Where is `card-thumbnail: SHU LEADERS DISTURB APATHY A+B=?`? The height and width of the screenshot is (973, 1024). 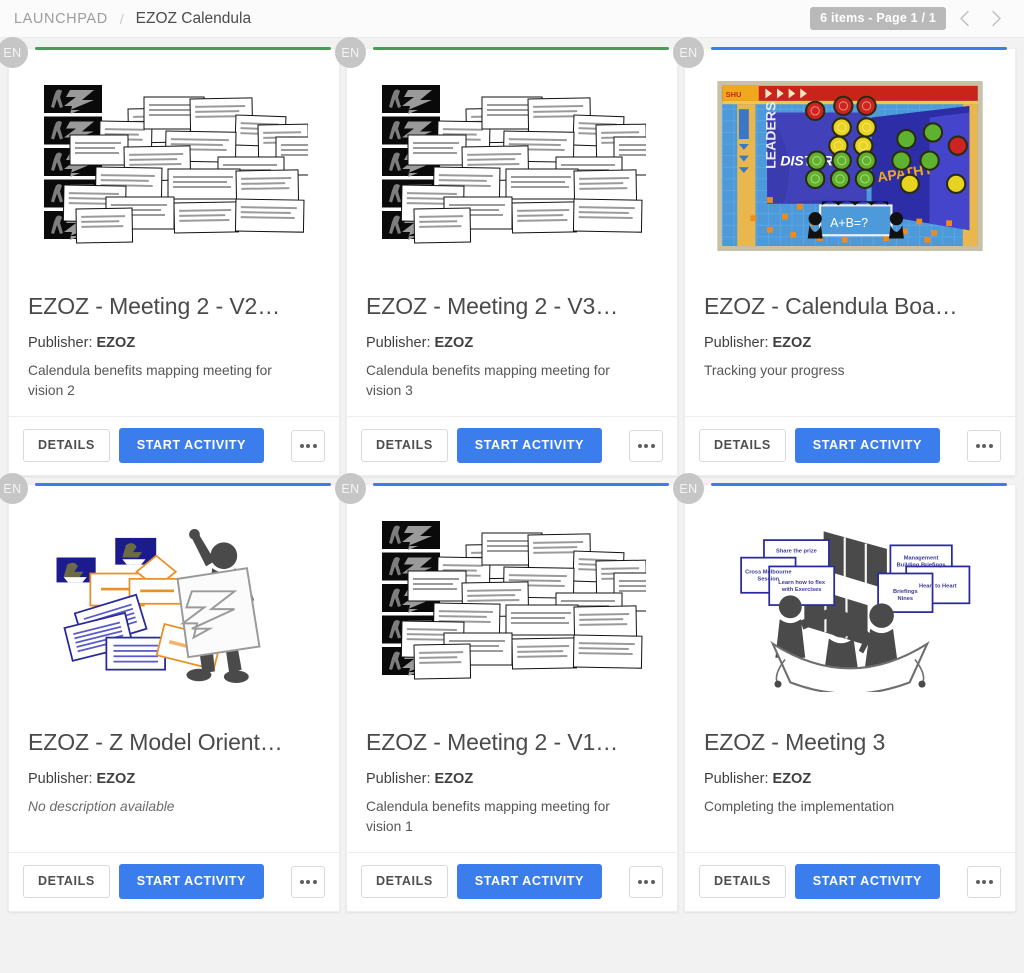
card-thumbnail: SHU LEADERS DISTURB APATHY A+B=? is located at coordinates (850, 163).